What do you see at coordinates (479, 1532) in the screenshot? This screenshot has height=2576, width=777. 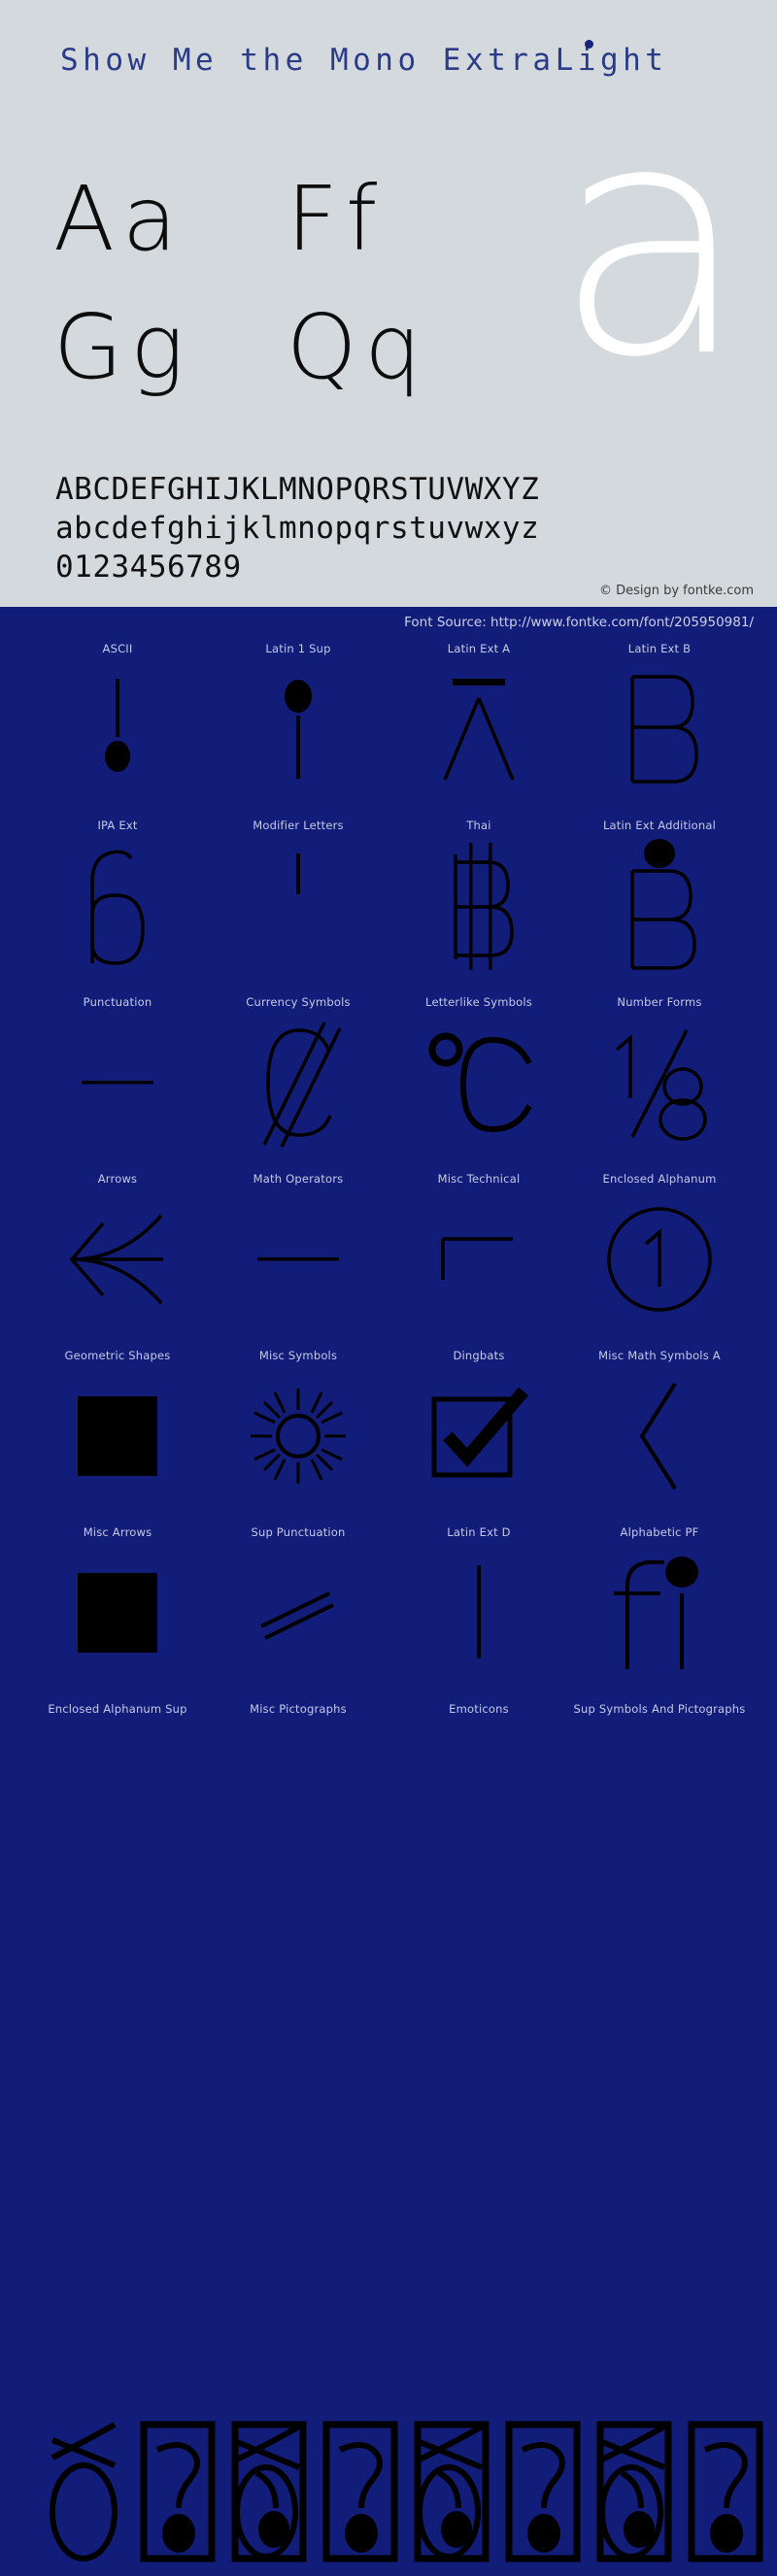 I see `block-label: Latin Ext D` at bounding box center [479, 1532].